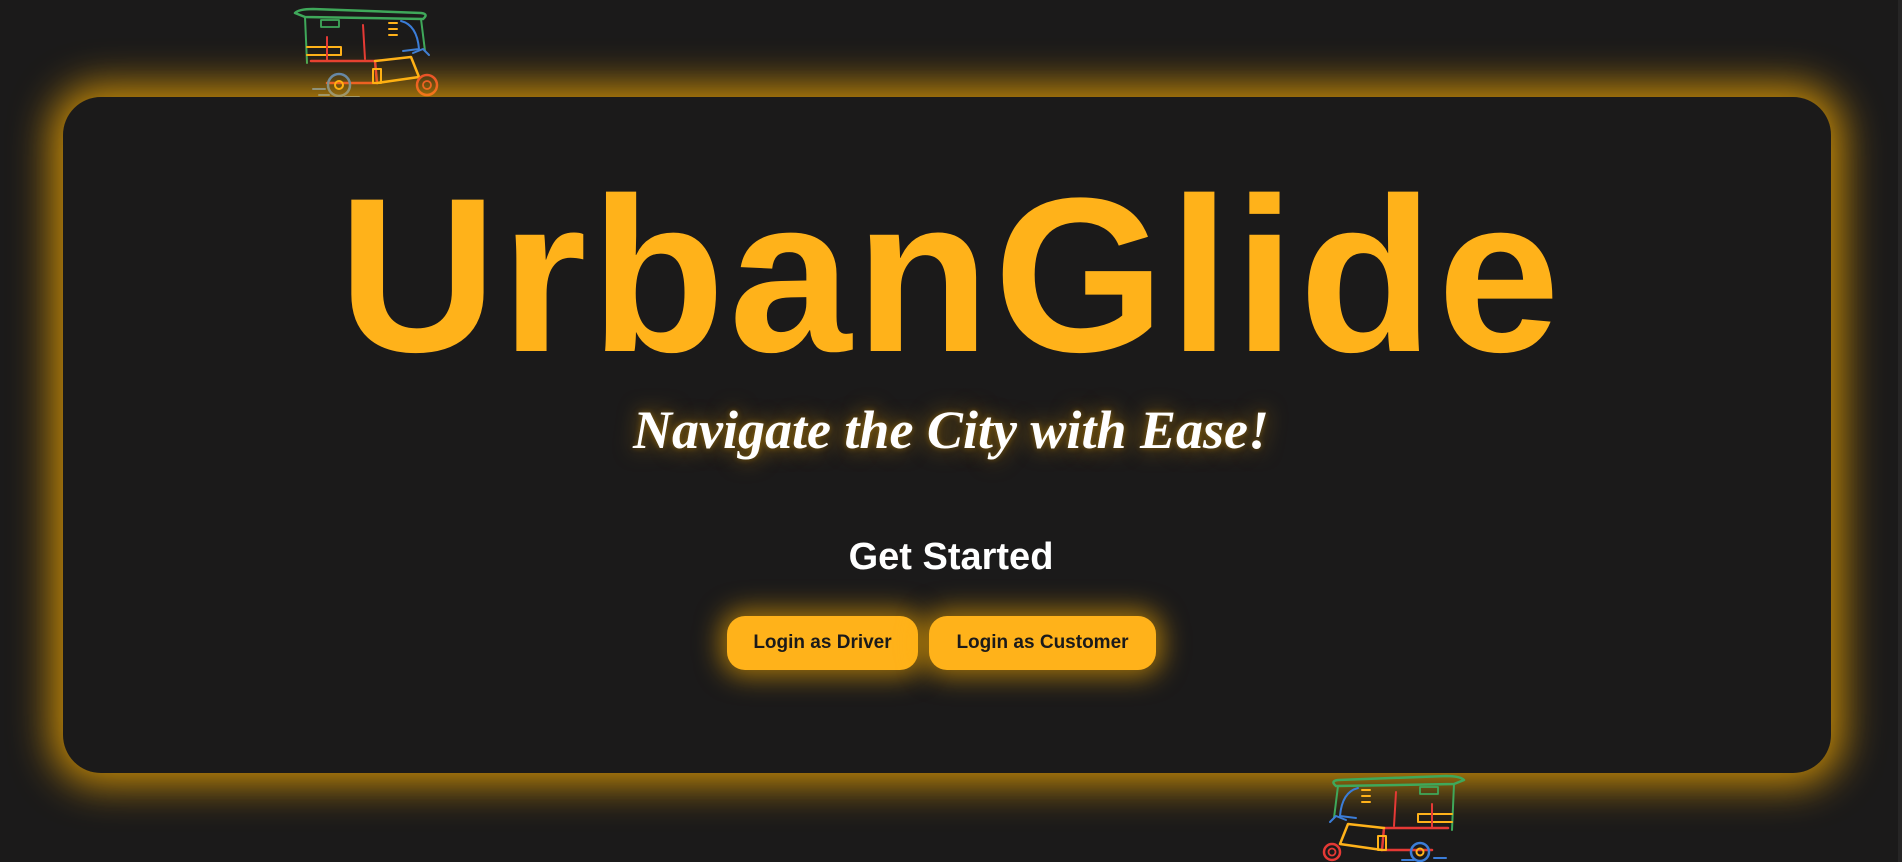  What do you see at coordinates (951, 557) in the screenshot?
I see `get-started-heading: Get Started` at bounding box center [951, 557].